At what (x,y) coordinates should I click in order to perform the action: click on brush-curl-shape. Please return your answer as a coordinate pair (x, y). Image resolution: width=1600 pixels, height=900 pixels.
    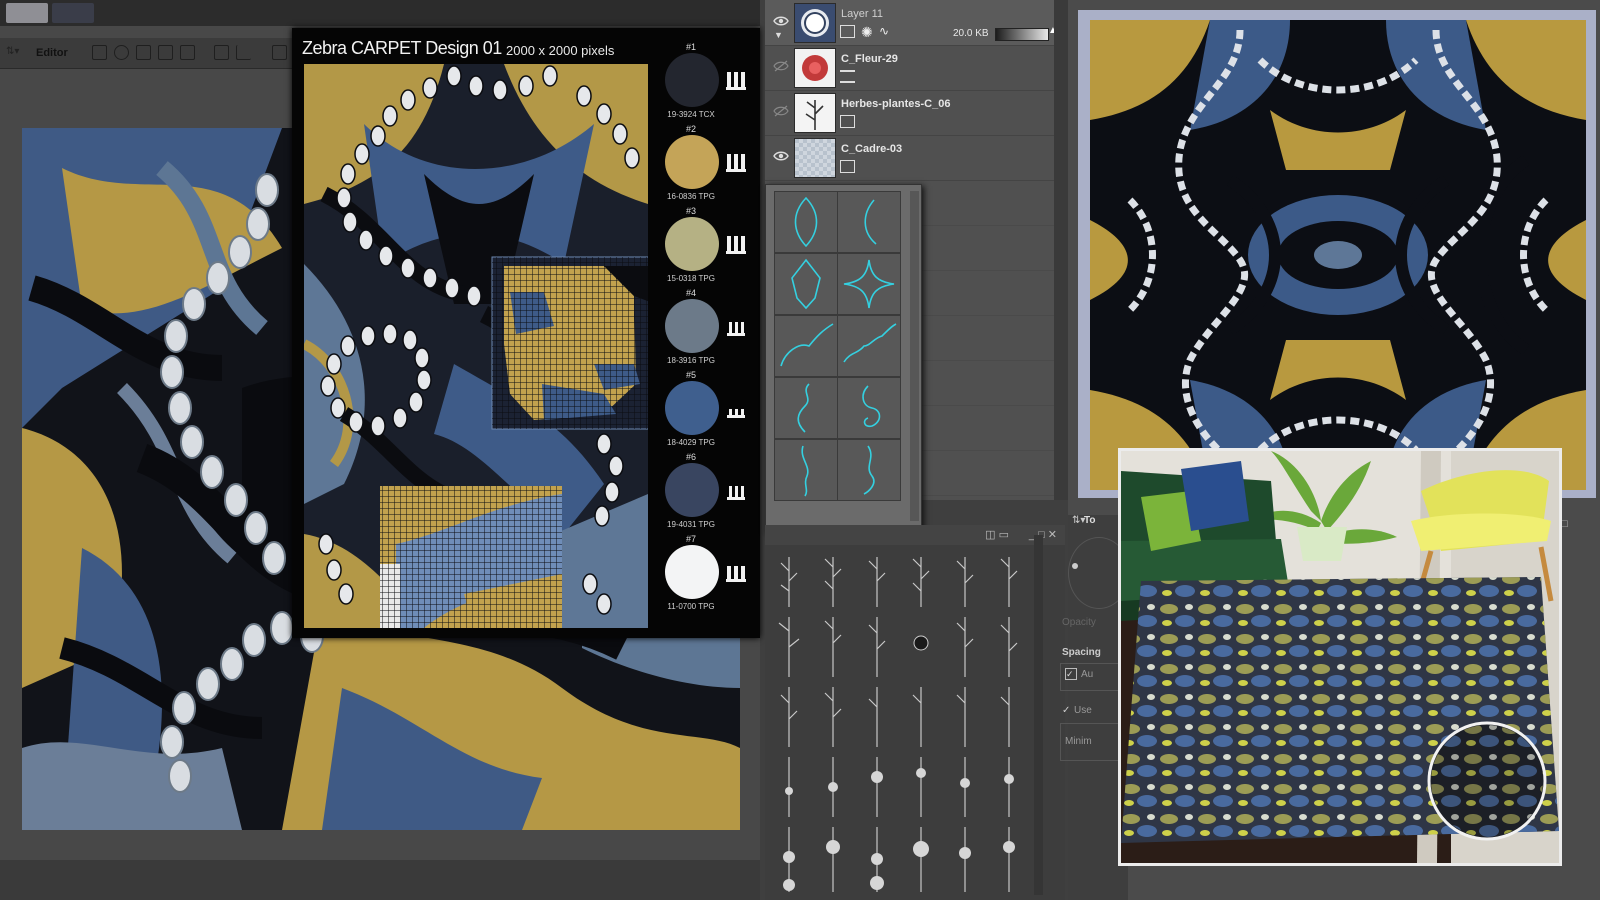
    Looking at the image, I should click on (869, 408).